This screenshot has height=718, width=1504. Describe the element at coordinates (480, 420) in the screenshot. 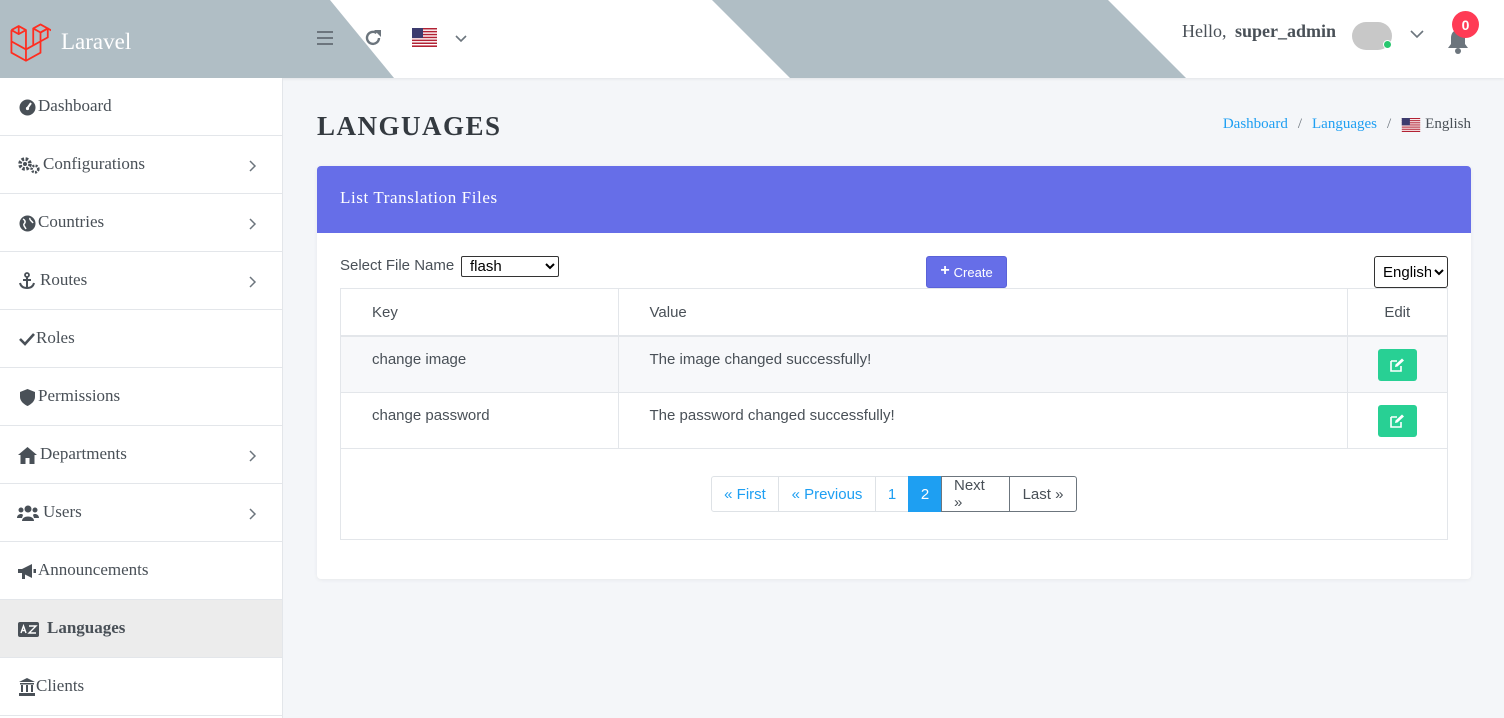

I see `row-key: change password` at that location.